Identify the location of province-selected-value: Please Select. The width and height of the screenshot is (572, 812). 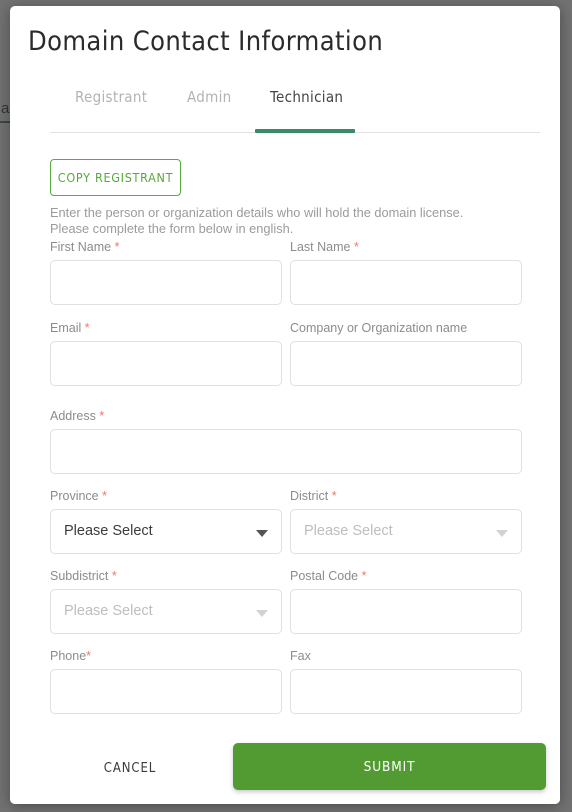
(108, 531).